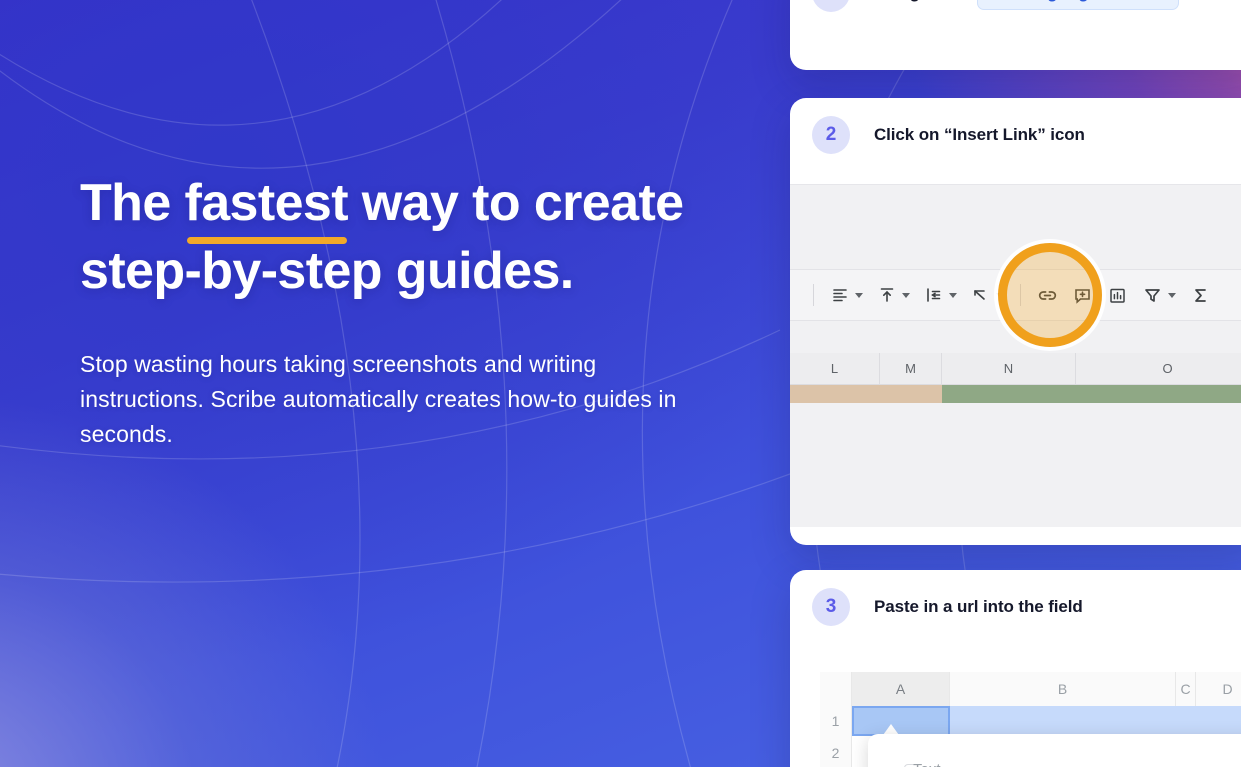  I want to click on row-number: 2, so click(836, 751).